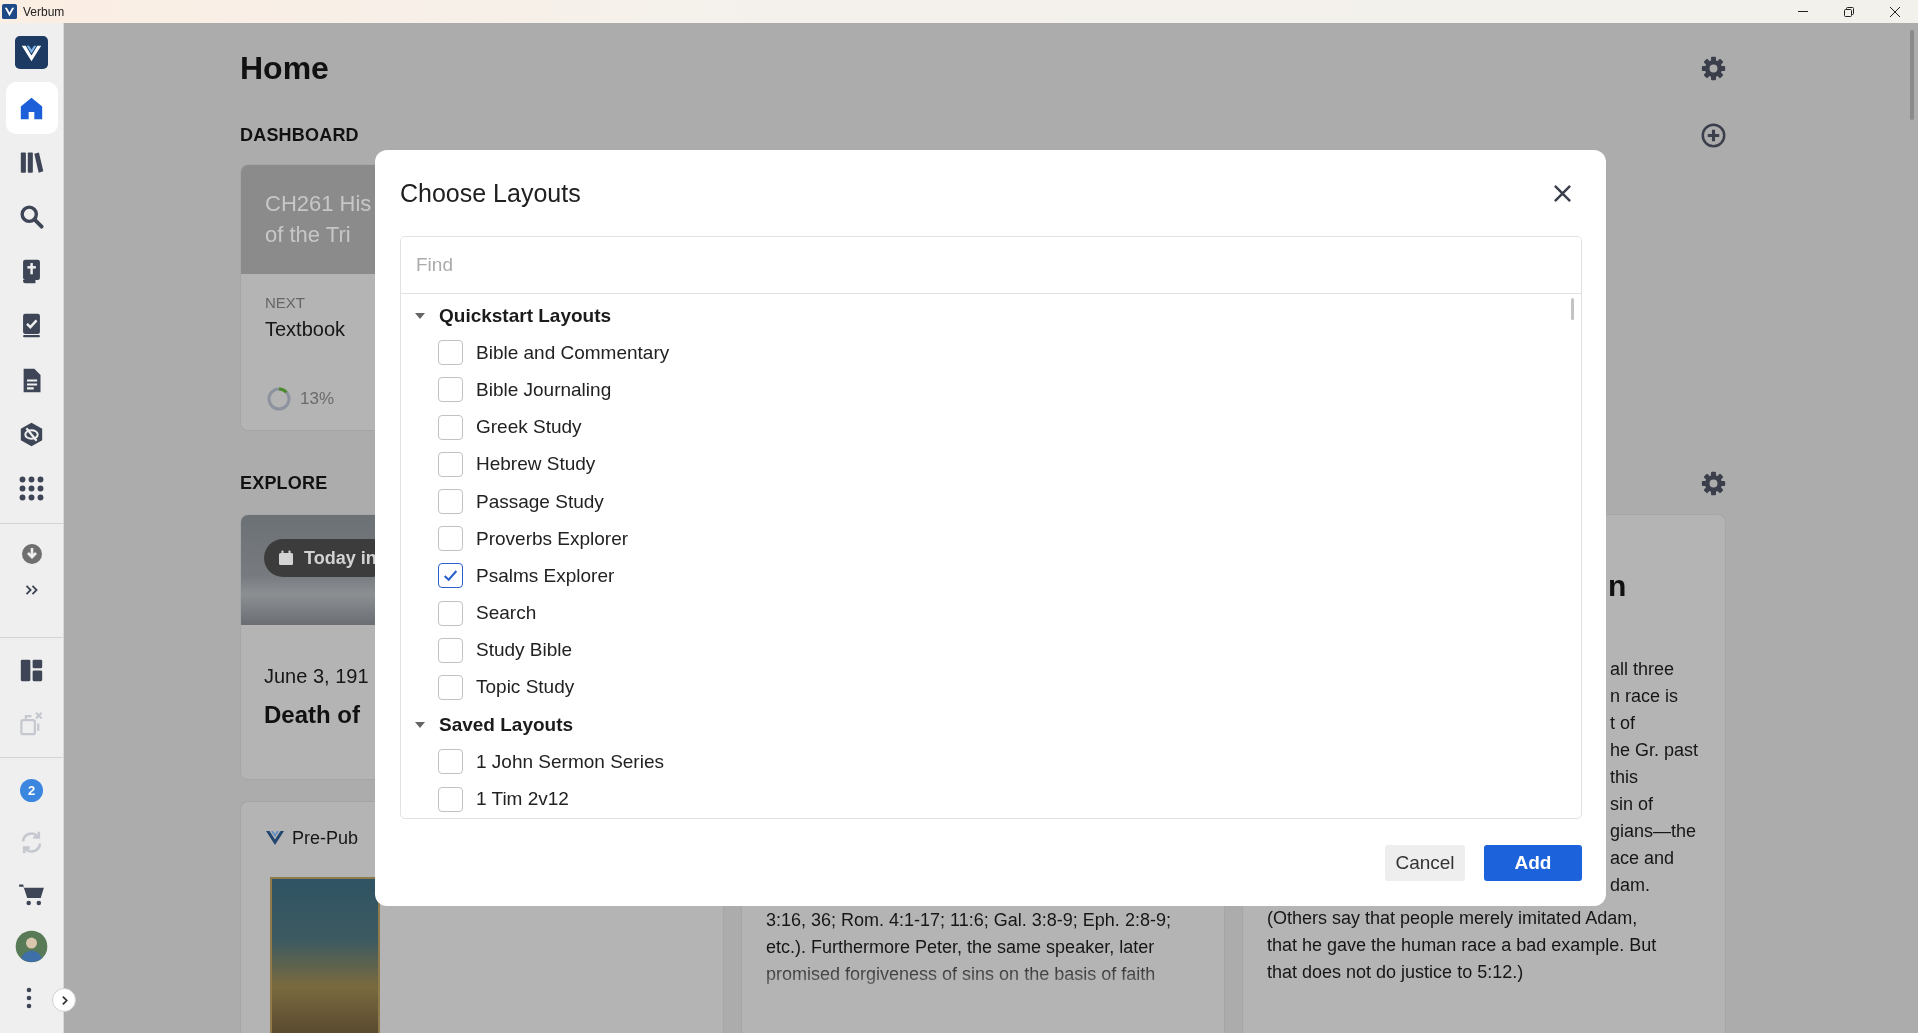  What do you see at coordinates (1425, 863) in the screenshot?
I see `cancel-button: Cancel` at bounding box center [1425, 863].